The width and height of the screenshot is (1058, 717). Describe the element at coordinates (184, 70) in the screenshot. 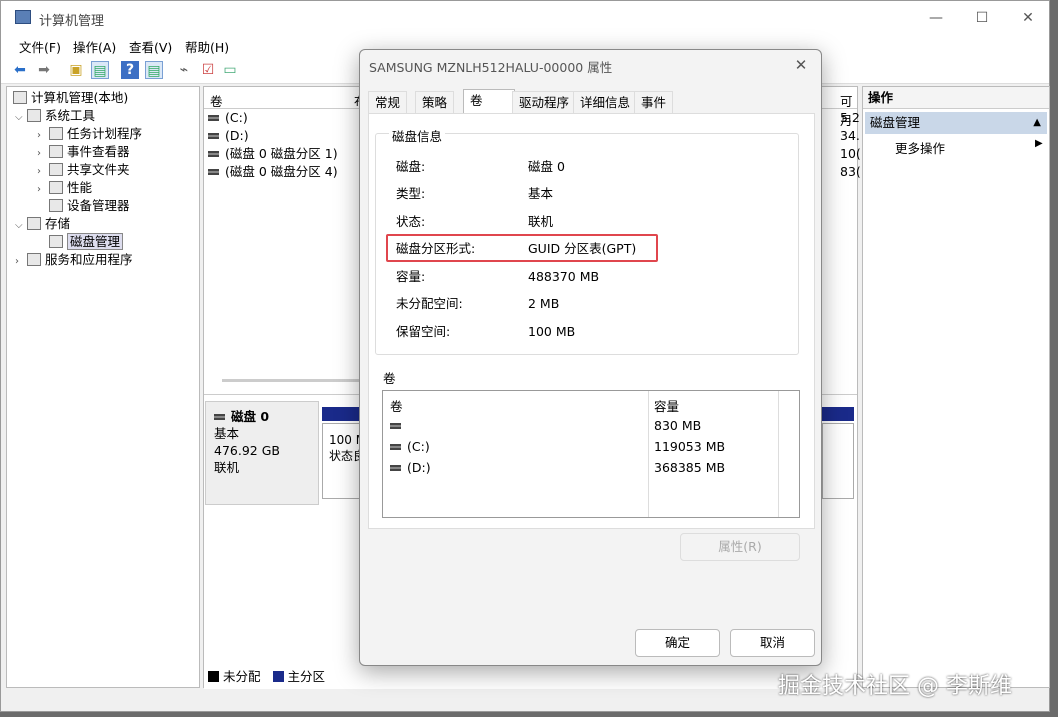

I see `connect-icon: ⌁` at that location.